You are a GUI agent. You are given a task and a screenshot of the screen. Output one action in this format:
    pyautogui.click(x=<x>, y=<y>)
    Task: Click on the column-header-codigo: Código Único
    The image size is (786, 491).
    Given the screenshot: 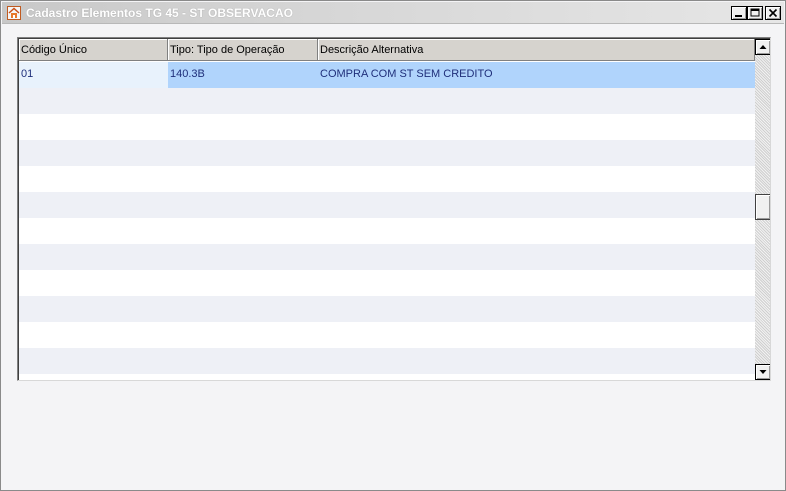 What is the action you would take?
    pyautogui.click(x=93, y=50)
    